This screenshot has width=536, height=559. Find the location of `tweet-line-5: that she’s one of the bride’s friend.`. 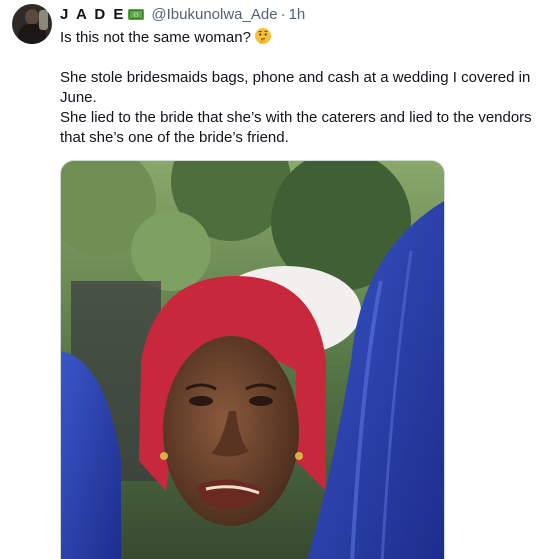

tweet-line-5: that she’s one of the bride’s friend. is located at coordinates (174, 137).